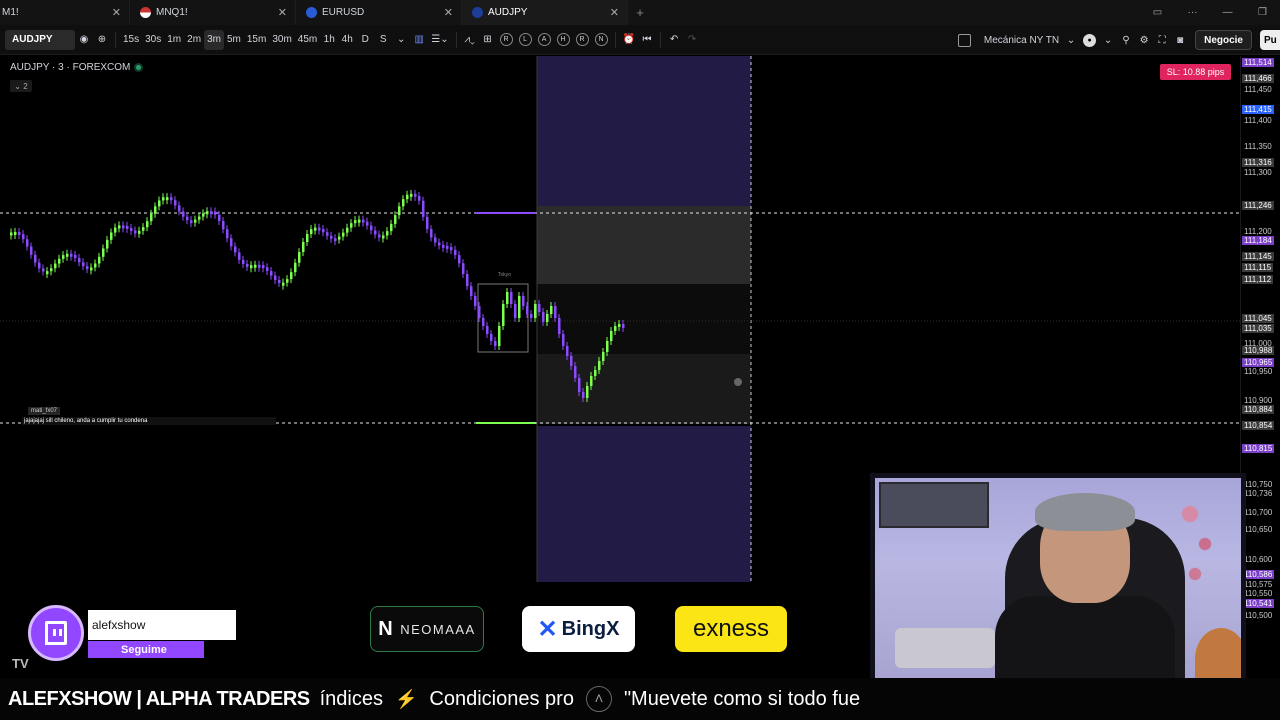 This screenshot has width=1280, height=720. What do you see at coordinates (601, 39) in the screenshot?
I see `replay-n-button: N` at bounding box center [601, 39].